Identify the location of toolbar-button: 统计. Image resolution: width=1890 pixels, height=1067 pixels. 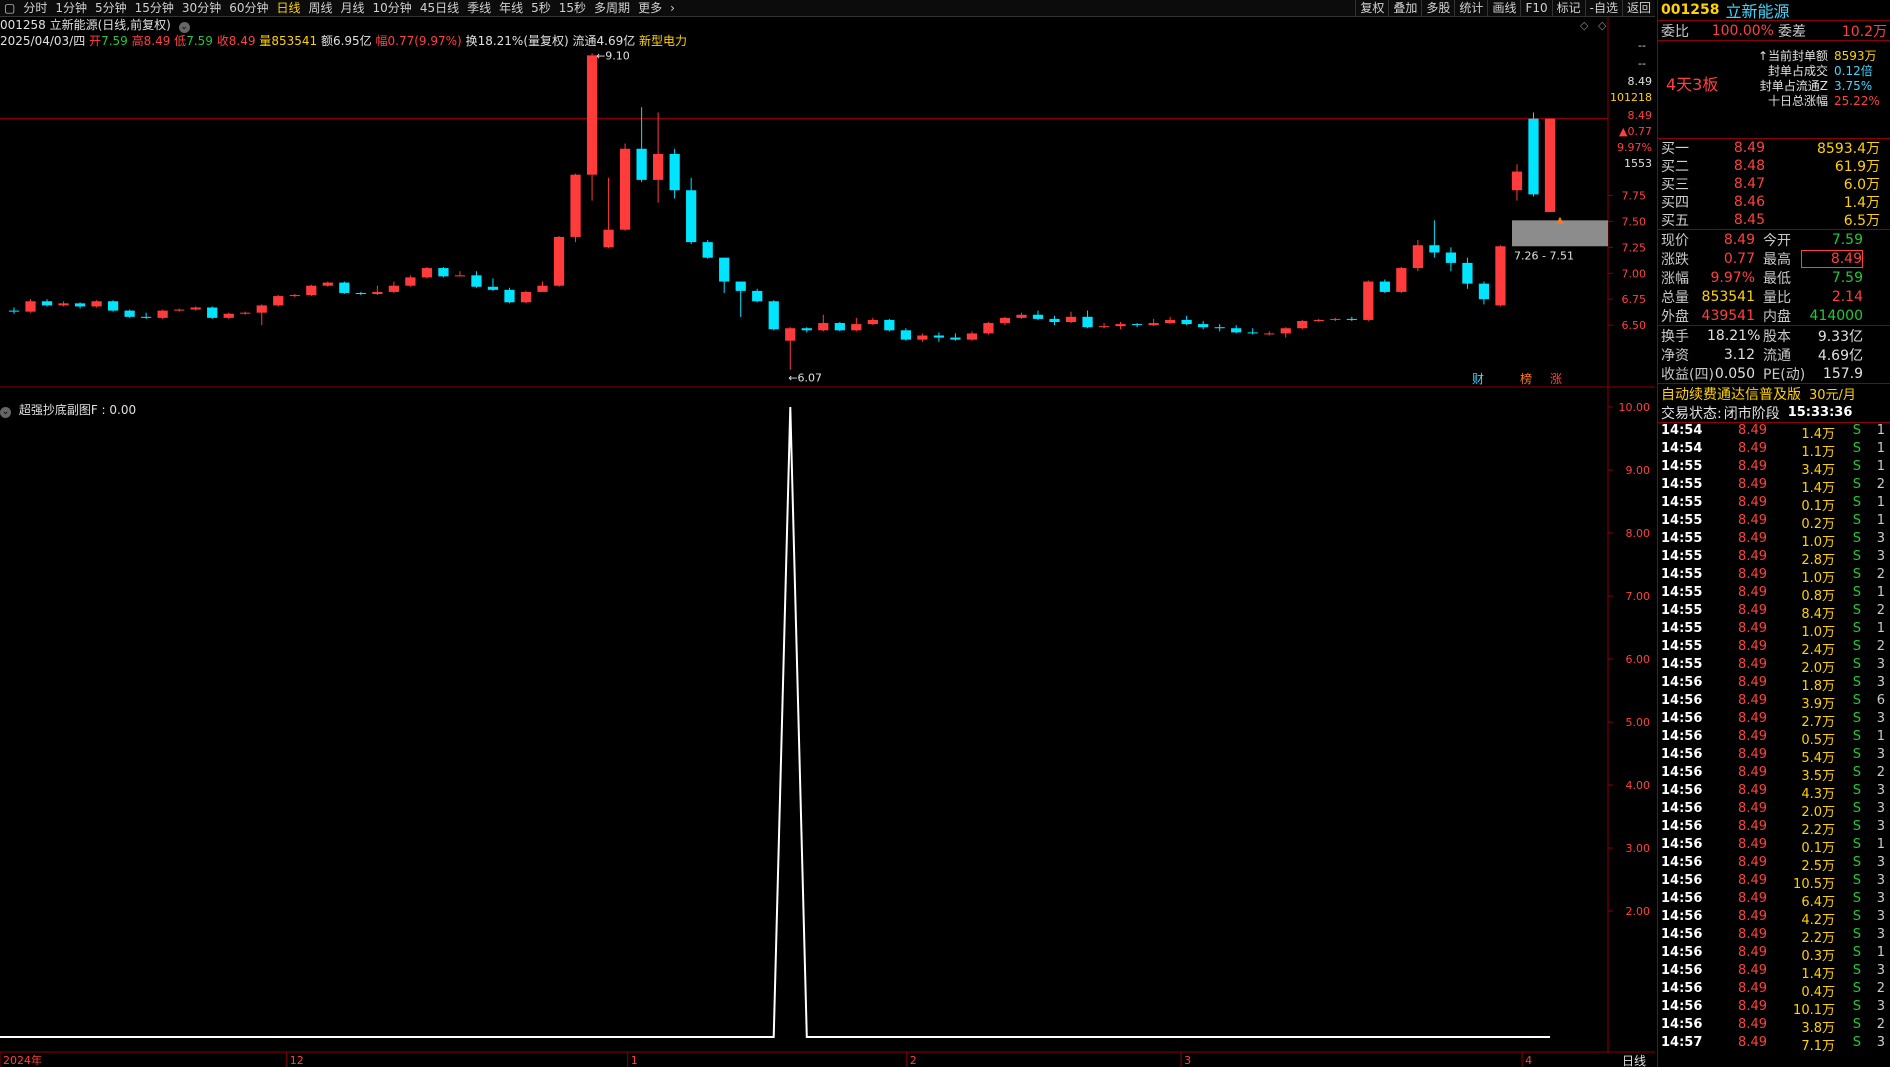
(1470, 8).